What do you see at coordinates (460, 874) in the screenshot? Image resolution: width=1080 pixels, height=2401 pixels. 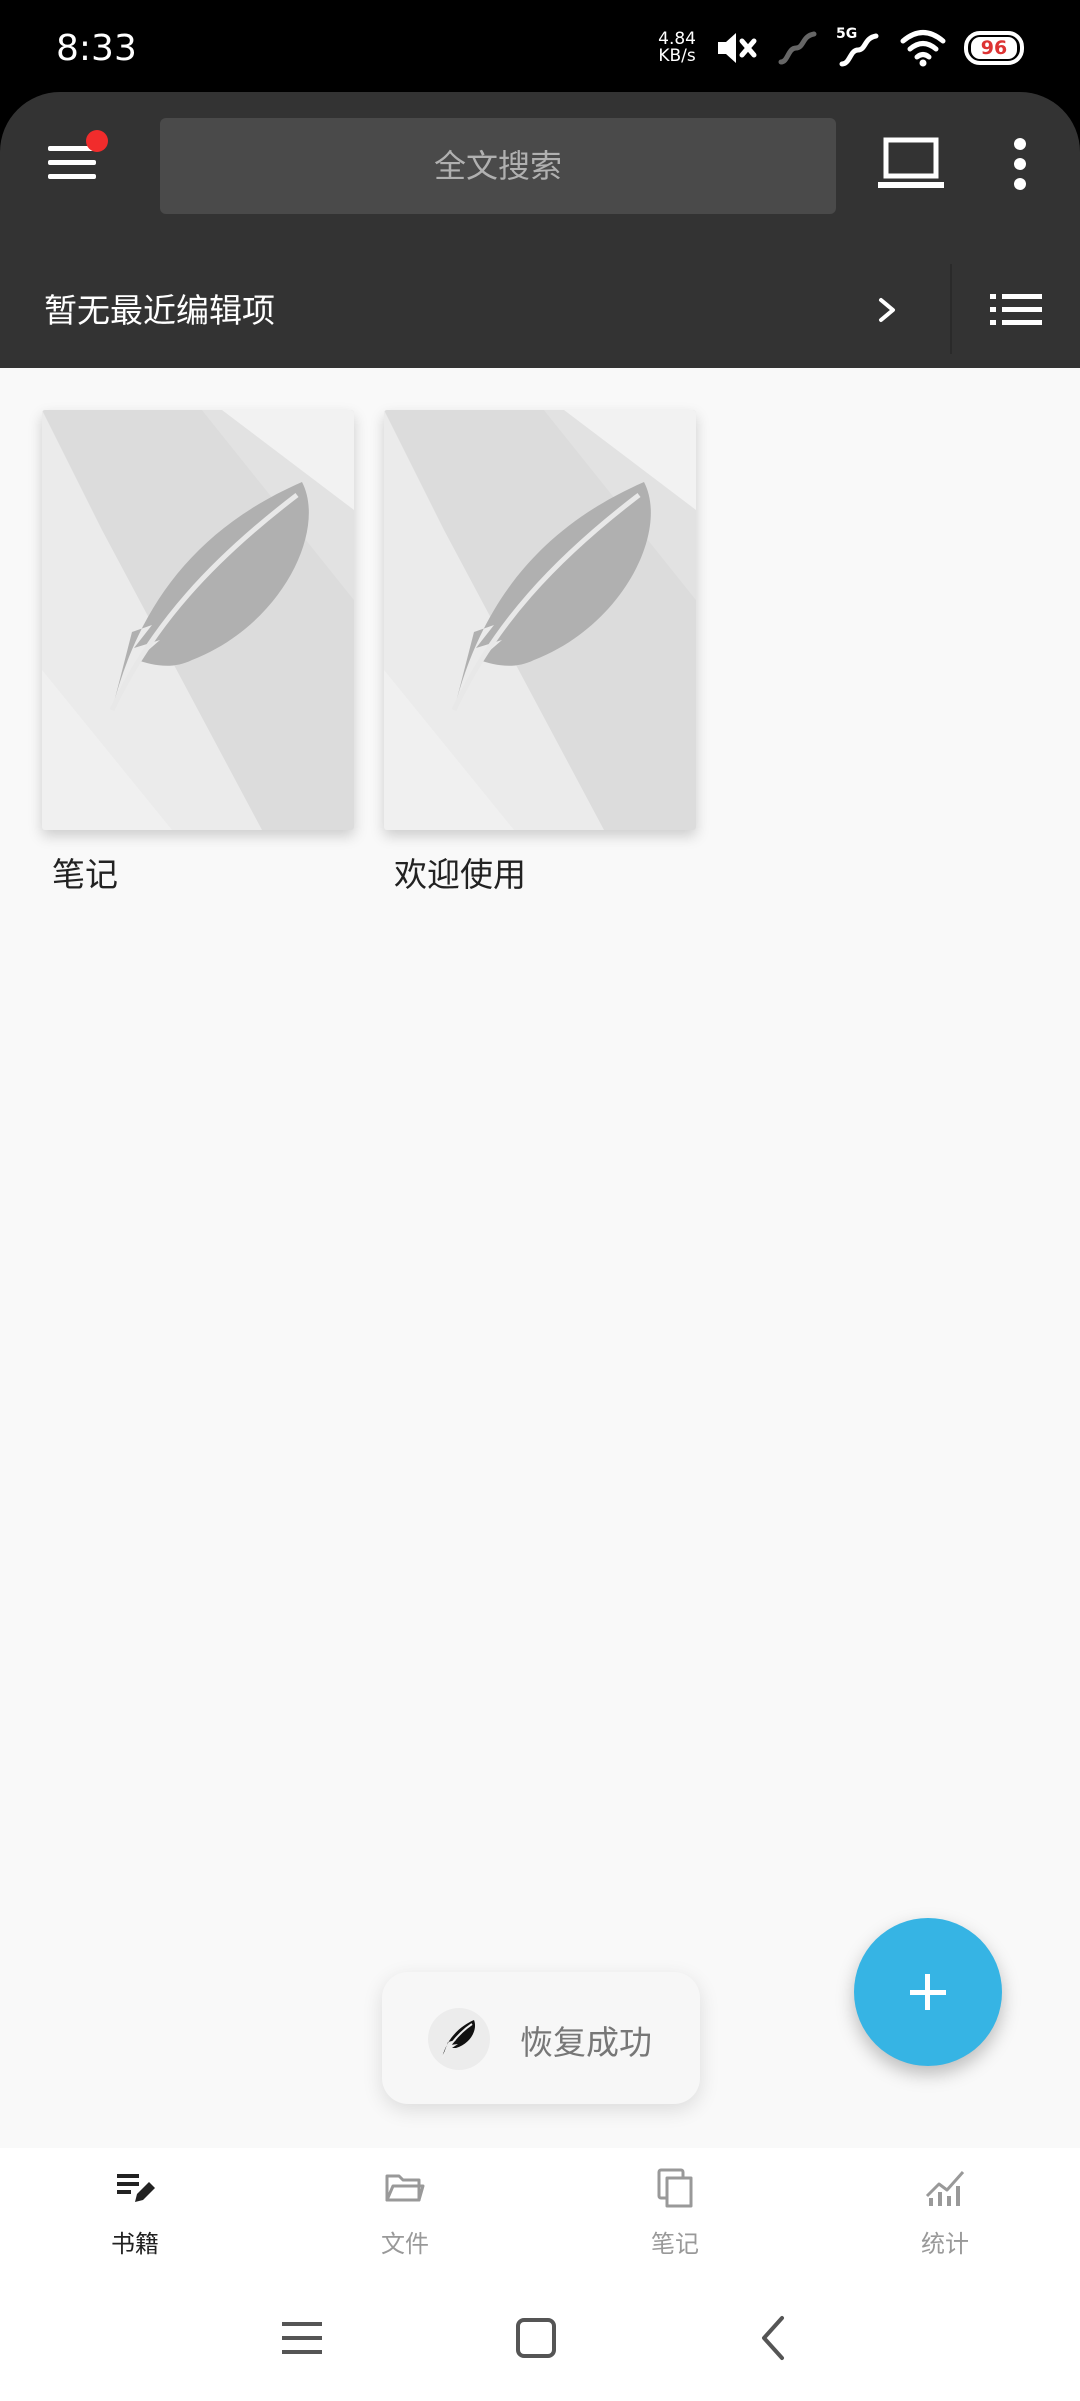 I see `book-title: 欢迎使用` at bounding box center [460, 874].